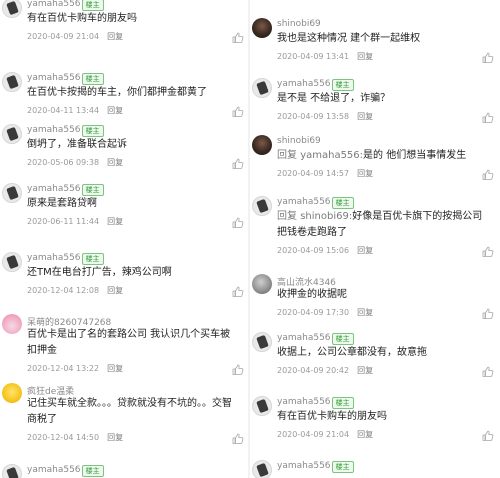 The image size is (500, 478). I want to click on timestamp: 2020-04-09 14:57, so click(313, 173).